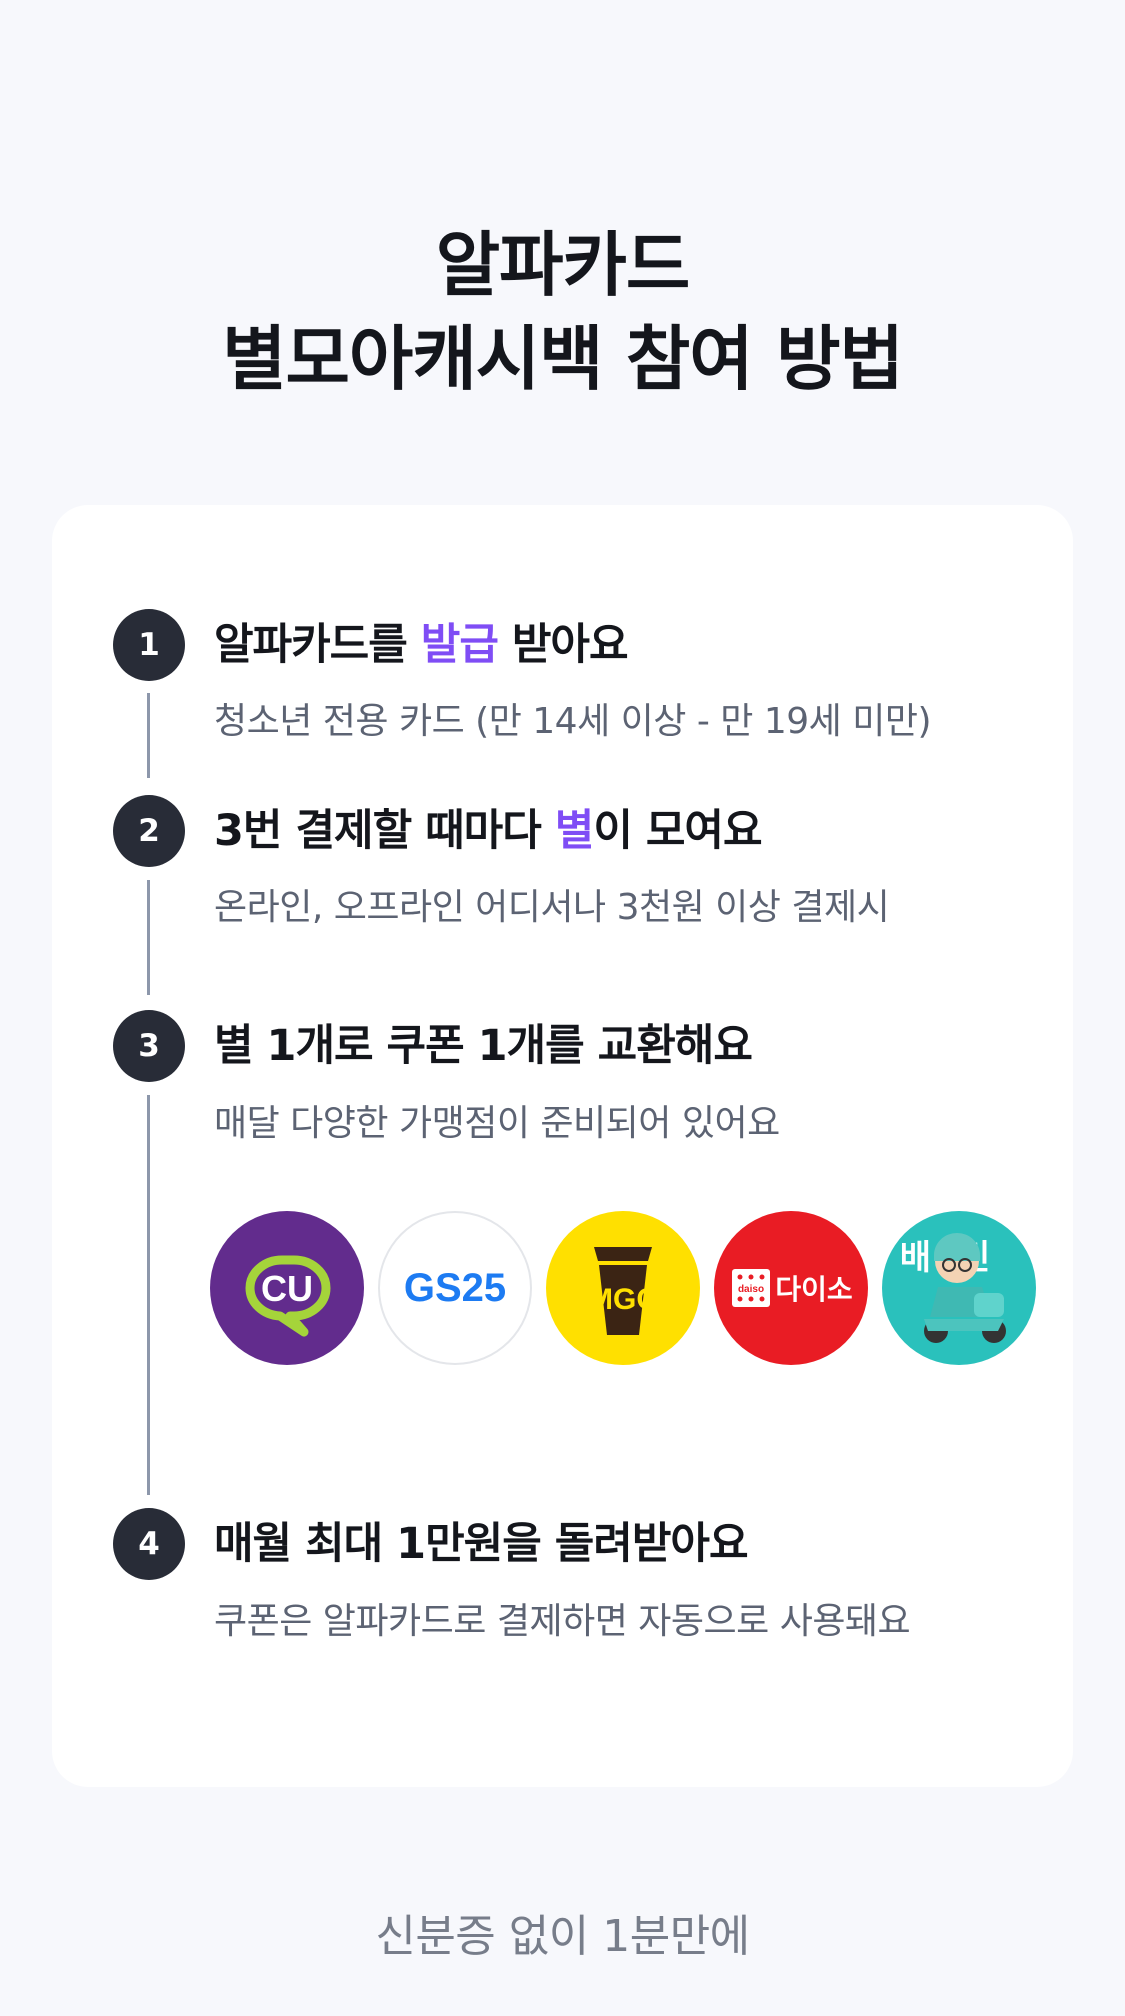  What do you see at coordinates (573, 721) in the screenshot?
I see `step-description: 청소년 전용 카드 (만 14세 이상 - 만 19세 미만)` at bounding box center [573, 721].